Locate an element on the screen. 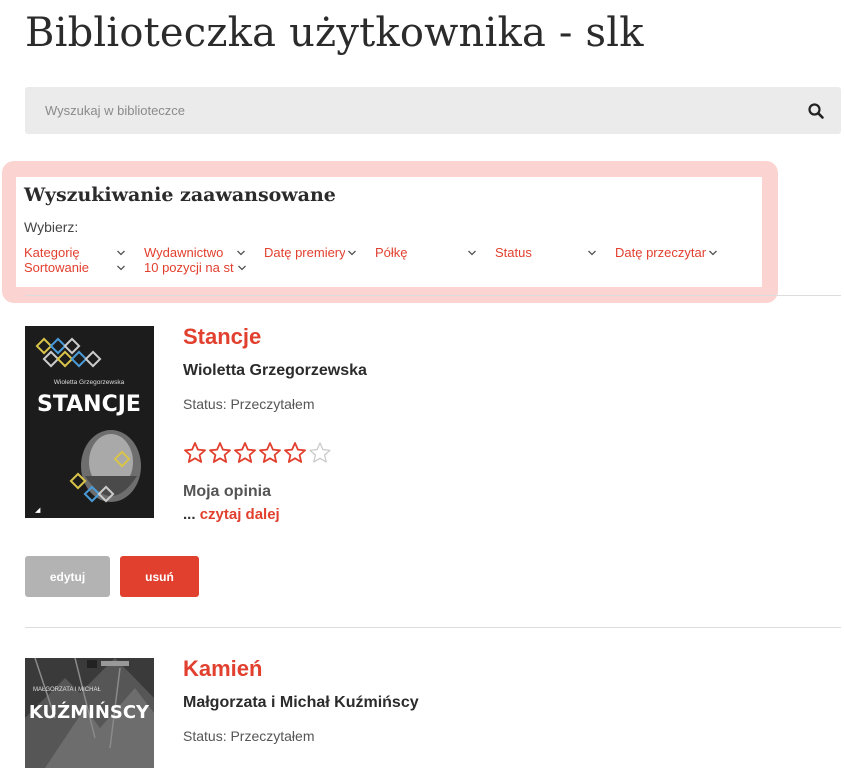  book-title: Kamień is located at coordinates (222, 669).